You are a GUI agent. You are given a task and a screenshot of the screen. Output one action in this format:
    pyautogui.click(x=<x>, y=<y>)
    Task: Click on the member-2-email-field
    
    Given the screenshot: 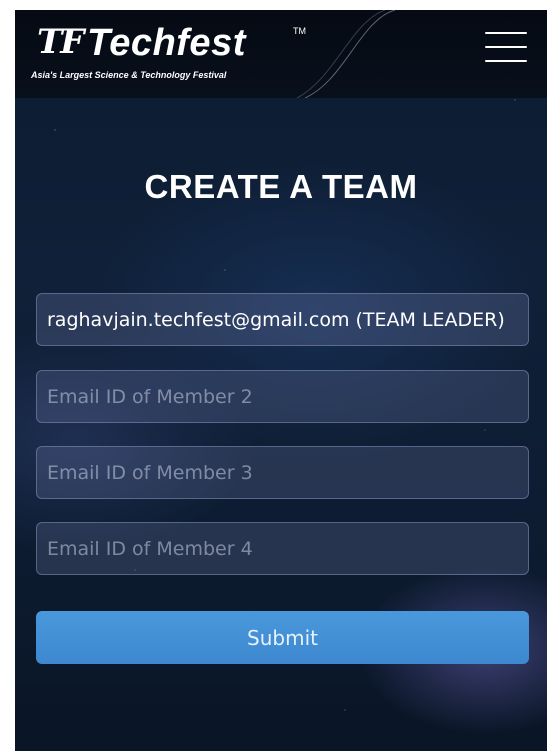 What is the action you would take?
    pyautogui.click(x=282, y=396)
    